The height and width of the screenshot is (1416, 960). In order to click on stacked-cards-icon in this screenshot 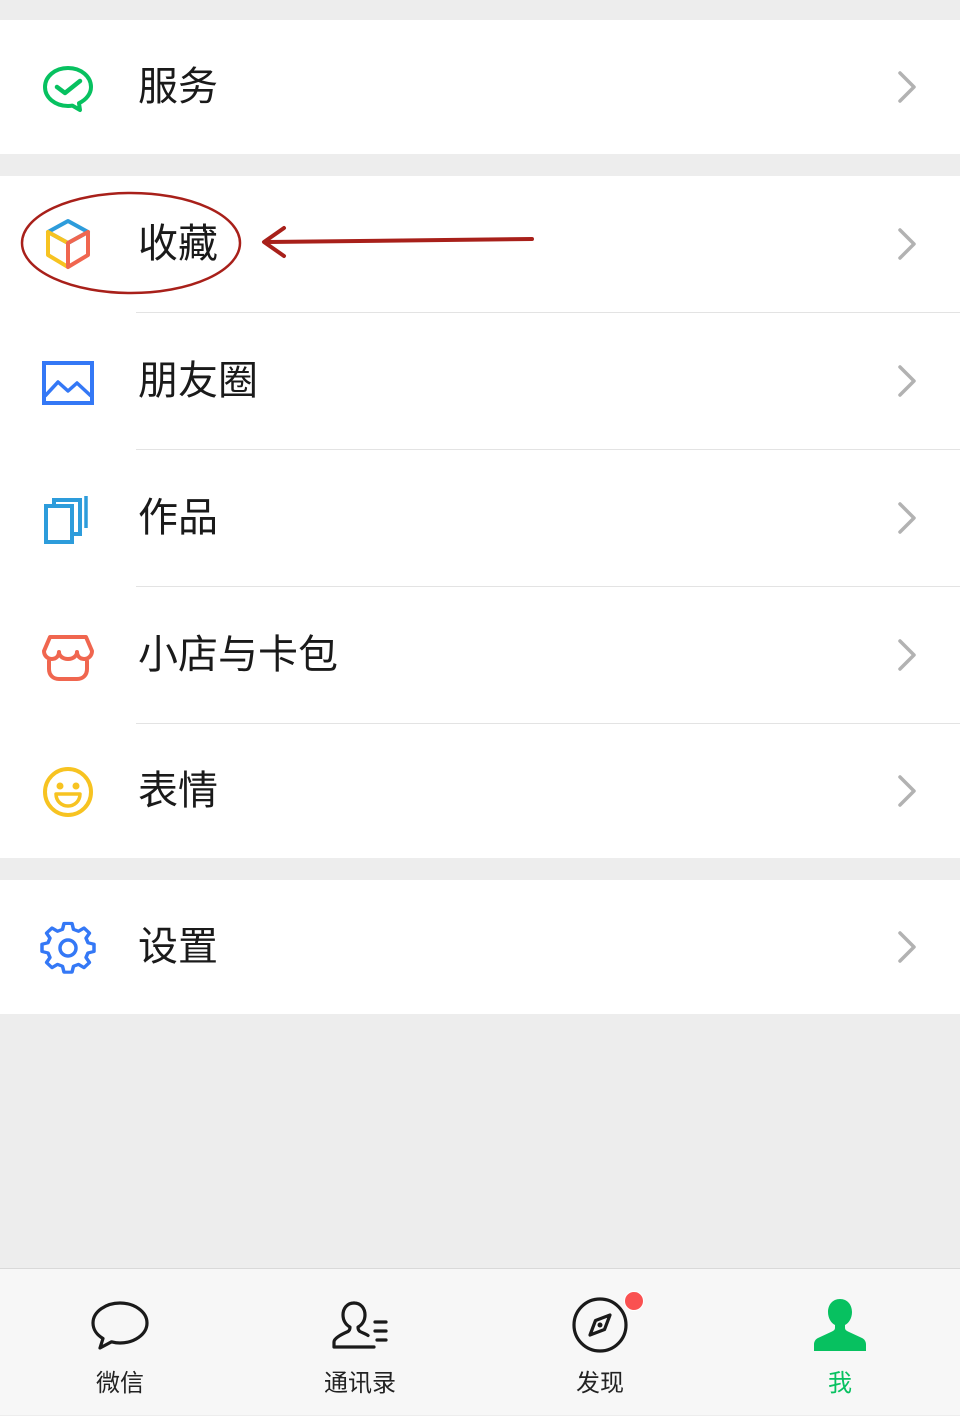, I will do `click(68, 520)`.